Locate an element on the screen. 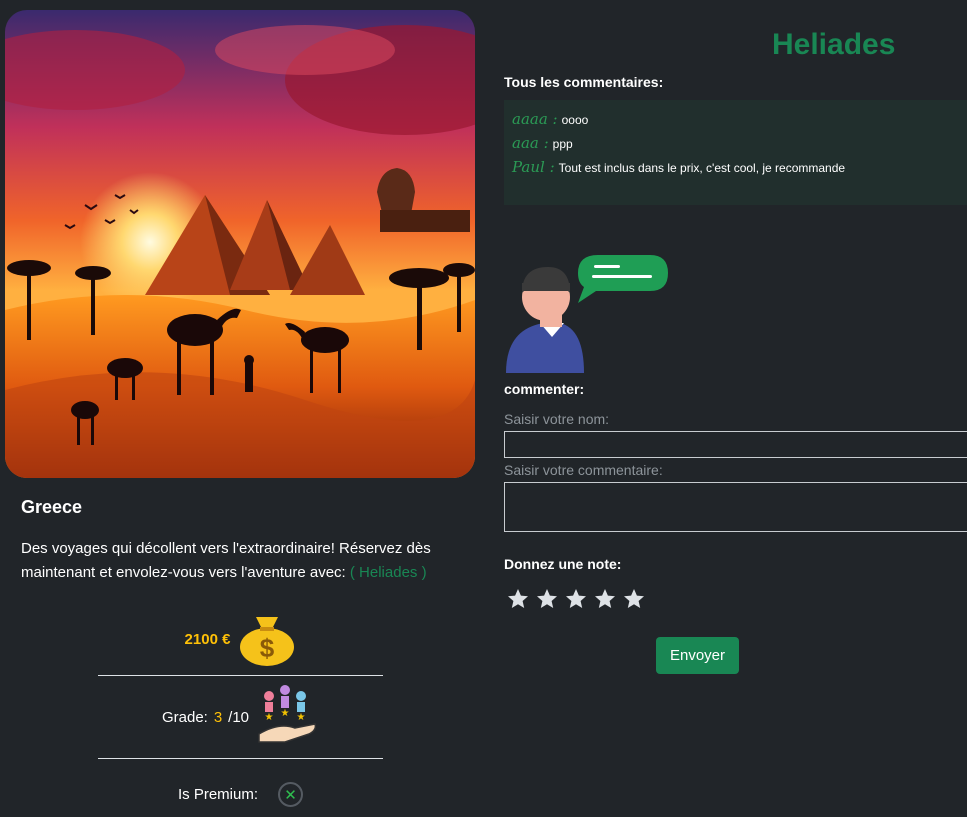 The image size is (967, 817). price-row: 2100 € $ is located at coordinates (240, 640).